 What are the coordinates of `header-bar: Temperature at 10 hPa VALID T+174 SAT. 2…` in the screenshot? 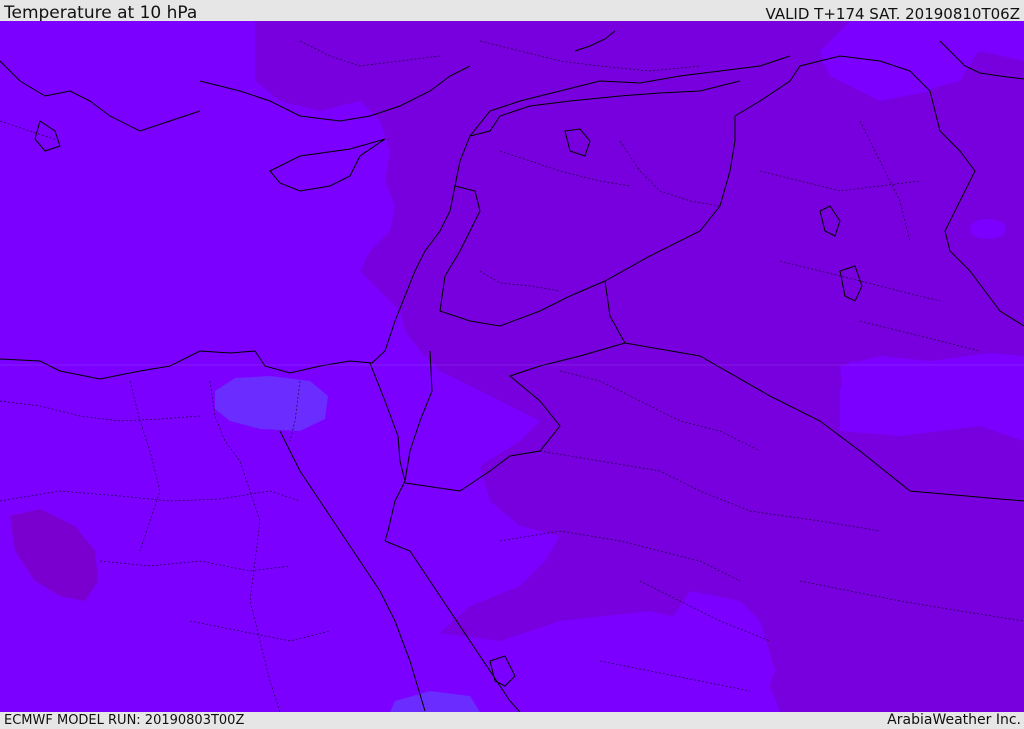 It's located at (512, 11).